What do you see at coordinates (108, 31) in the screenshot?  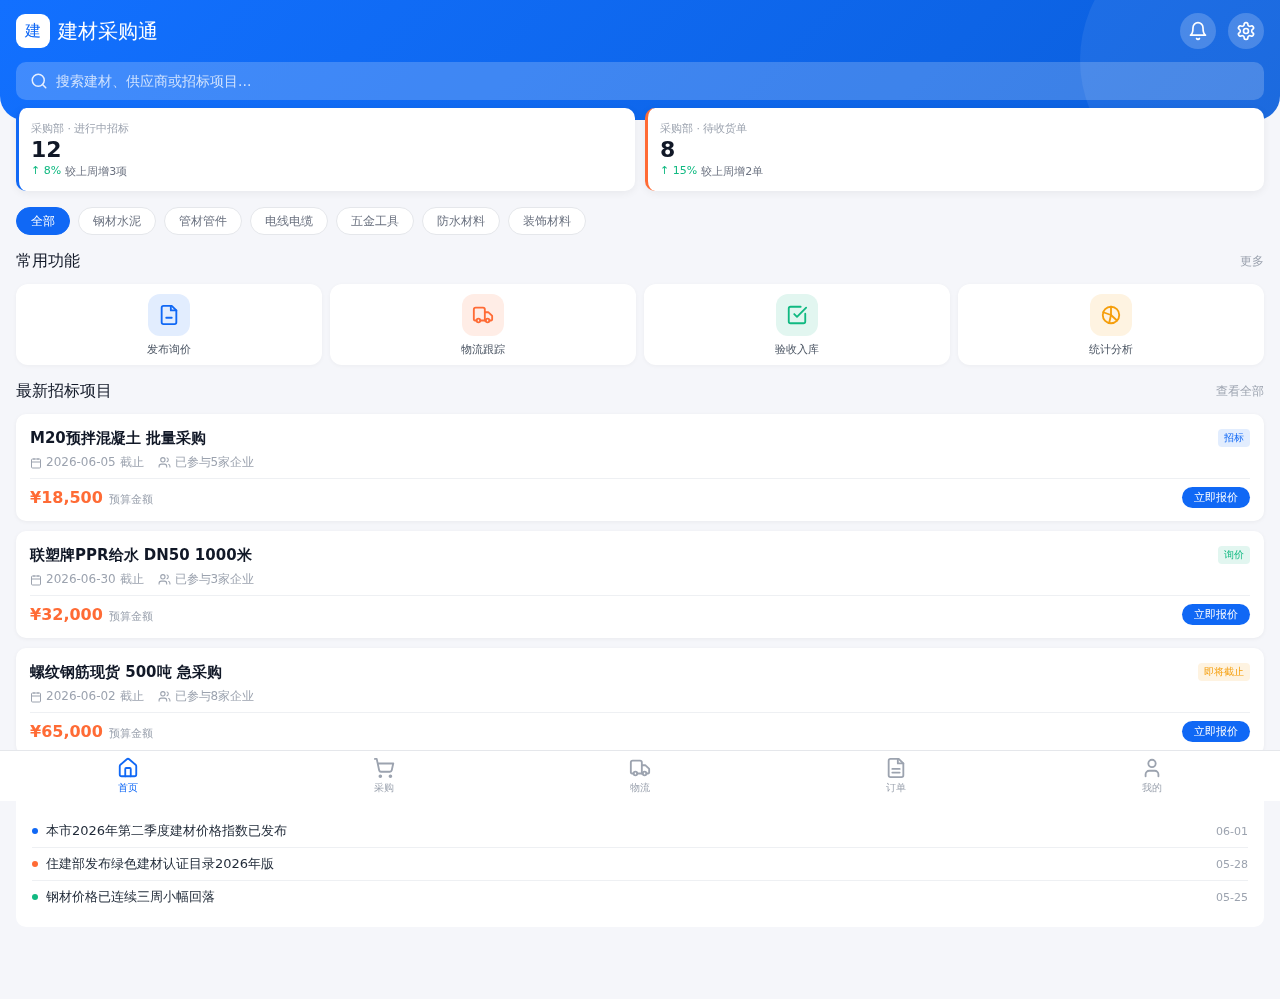 I see `app-title: 建材采购通` at bounding box center [108, 31].